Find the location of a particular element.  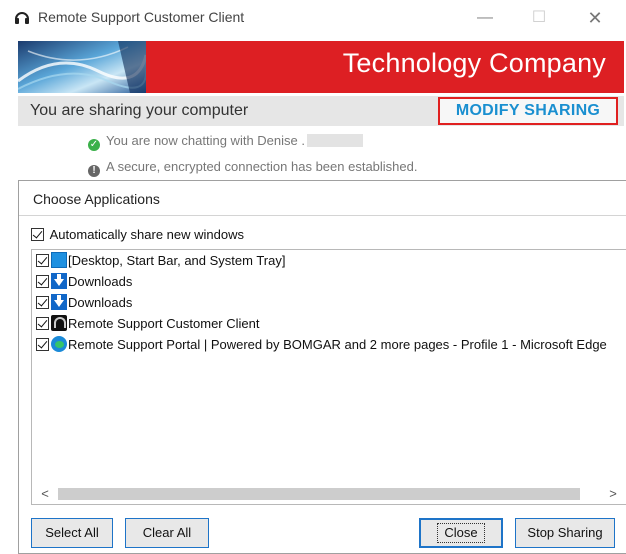

scroll-left-arrow-icon: < is located at coordinates (45, 494).